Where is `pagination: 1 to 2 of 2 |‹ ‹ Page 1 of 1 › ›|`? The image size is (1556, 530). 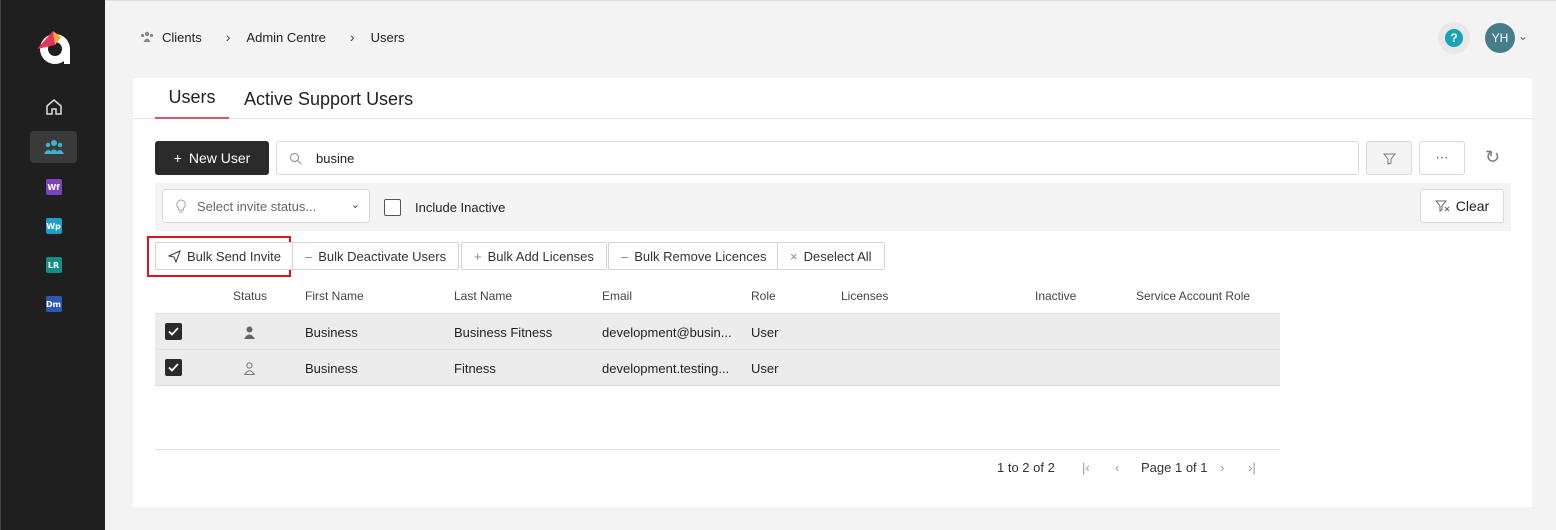
pagination: 1 to 2 of 2 |‹ ‹ Page 1 of 1 › ›| is located at coordinates (717, 469).